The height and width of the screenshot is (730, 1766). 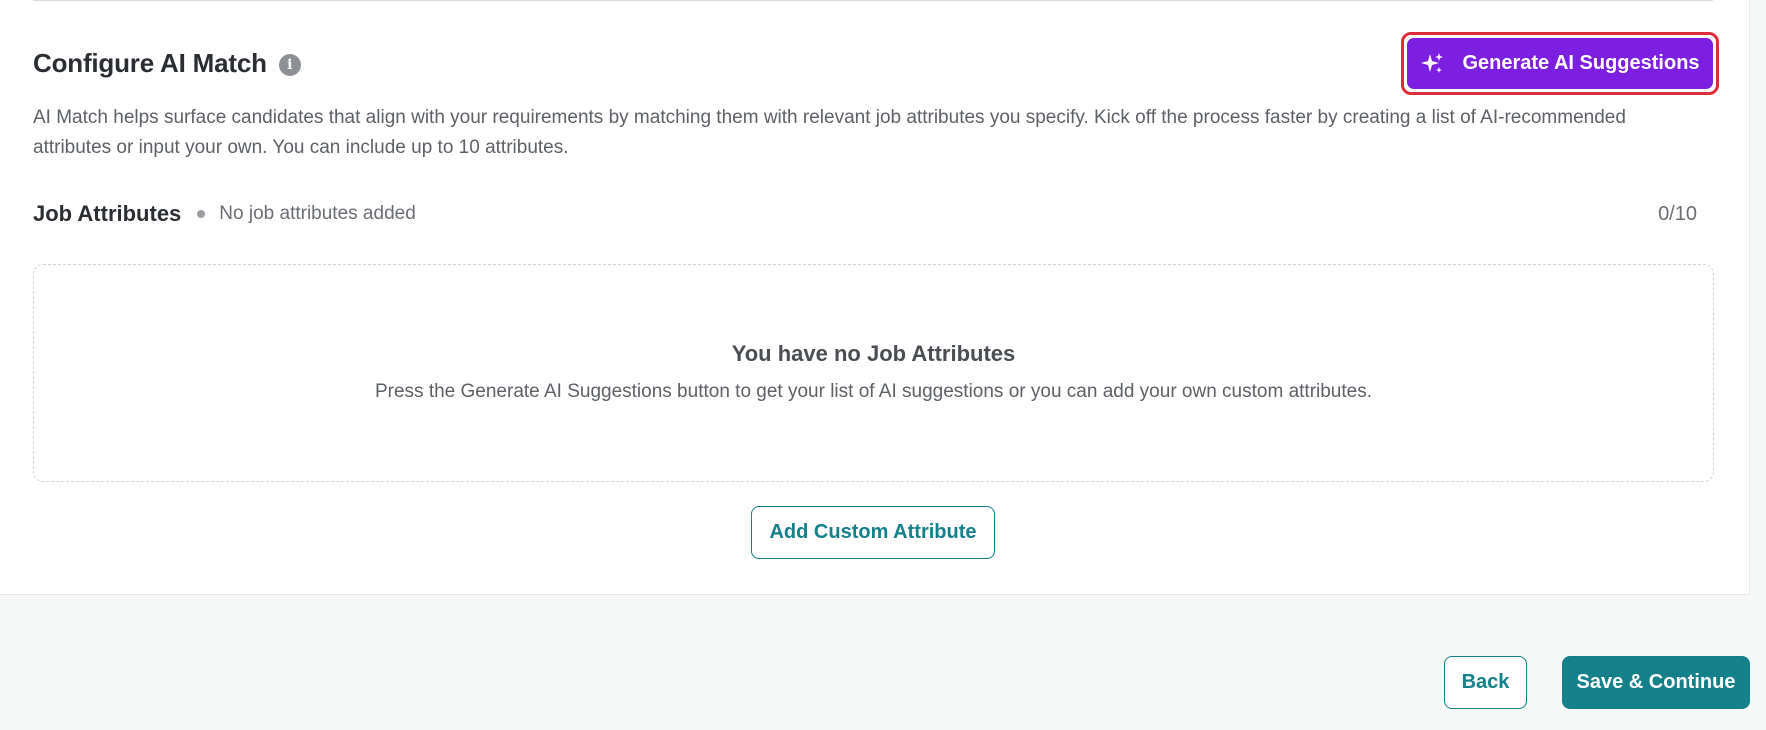 I want to click on back-button: Back, so click(x=1485, y=682).